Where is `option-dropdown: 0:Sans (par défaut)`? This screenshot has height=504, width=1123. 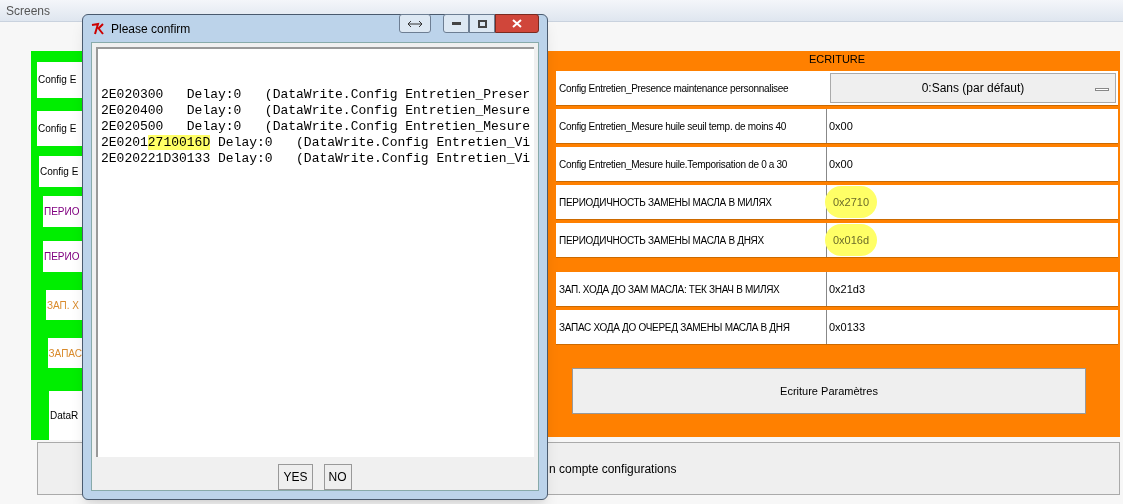 option-dropdown: 0:Sans (par défaut) is located at coordinates (973, 88).